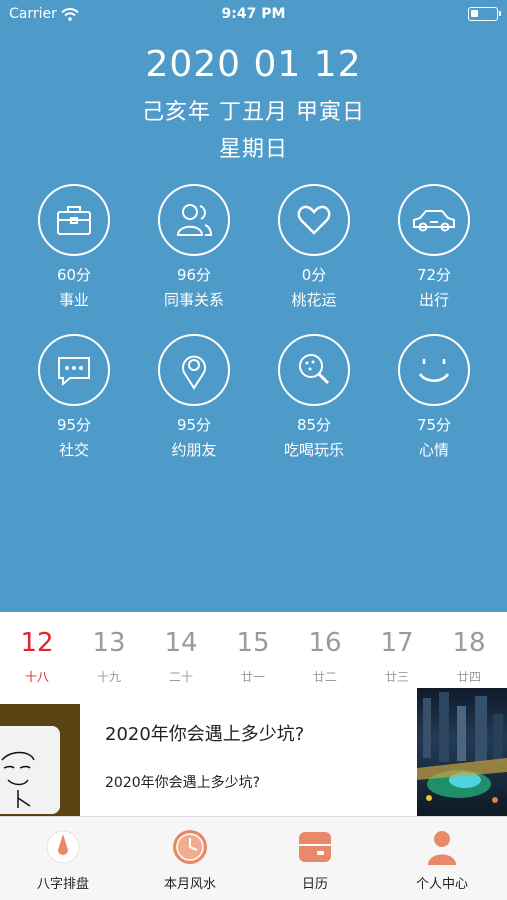 Image resolution: width=507 pixels, height=900 pixels. I want to click on day-item: 14 二十, so click(181, 656).